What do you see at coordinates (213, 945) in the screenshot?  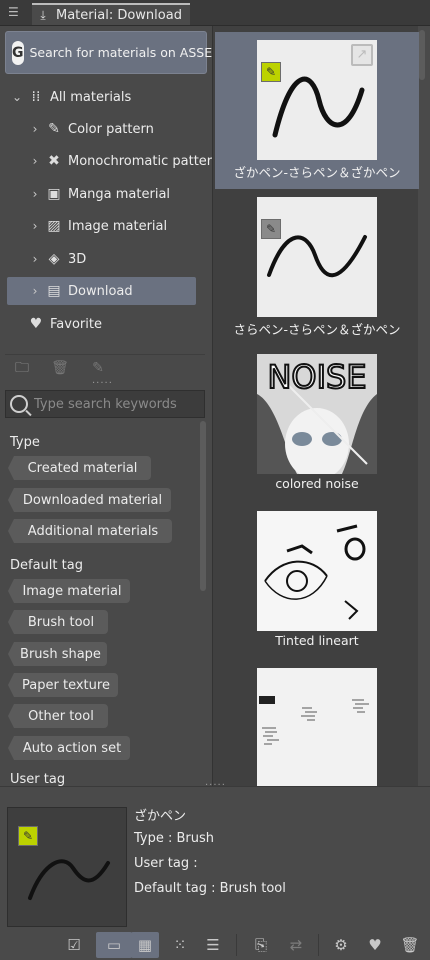 I see `list-view-icon: ☰` at bounding box center [213, 945].